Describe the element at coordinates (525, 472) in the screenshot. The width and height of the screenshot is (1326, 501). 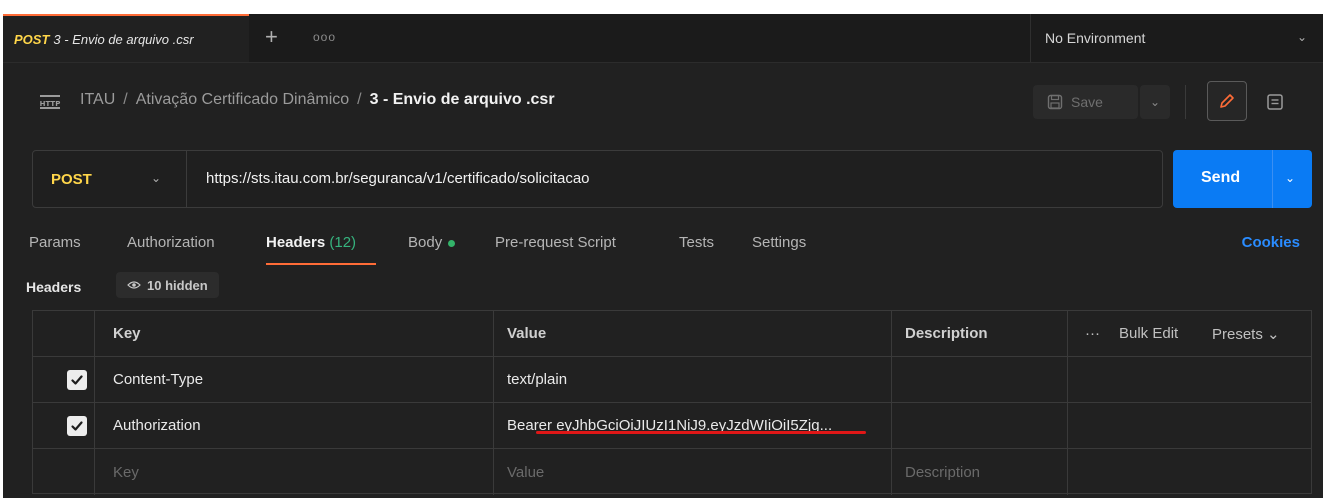
I see `new-value-input: Value` at that location.